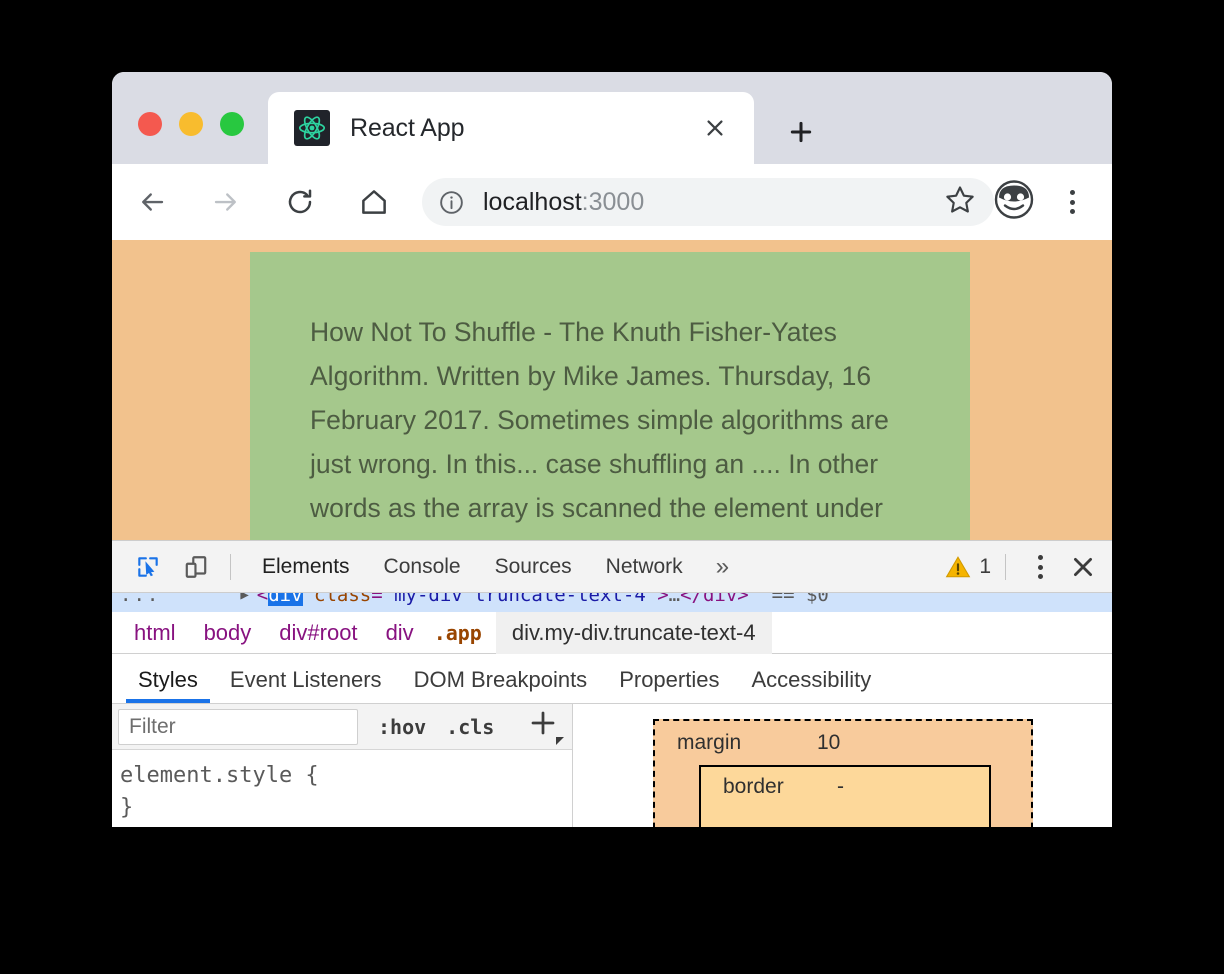 This screenshot has width=1224, height=974. I want to click on dom-attr-value: "my-div truncate-text-4", so click(520, 599).